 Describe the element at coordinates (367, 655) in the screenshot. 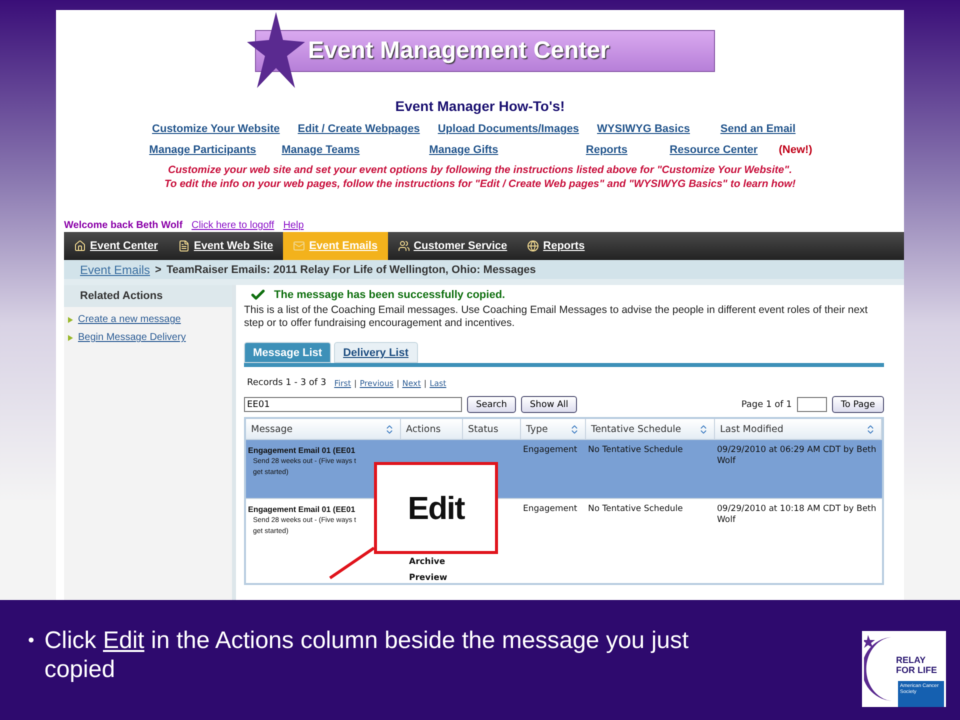

I see `caption-text: Click Edit in the Actions column beside the message you just copied` at that location.